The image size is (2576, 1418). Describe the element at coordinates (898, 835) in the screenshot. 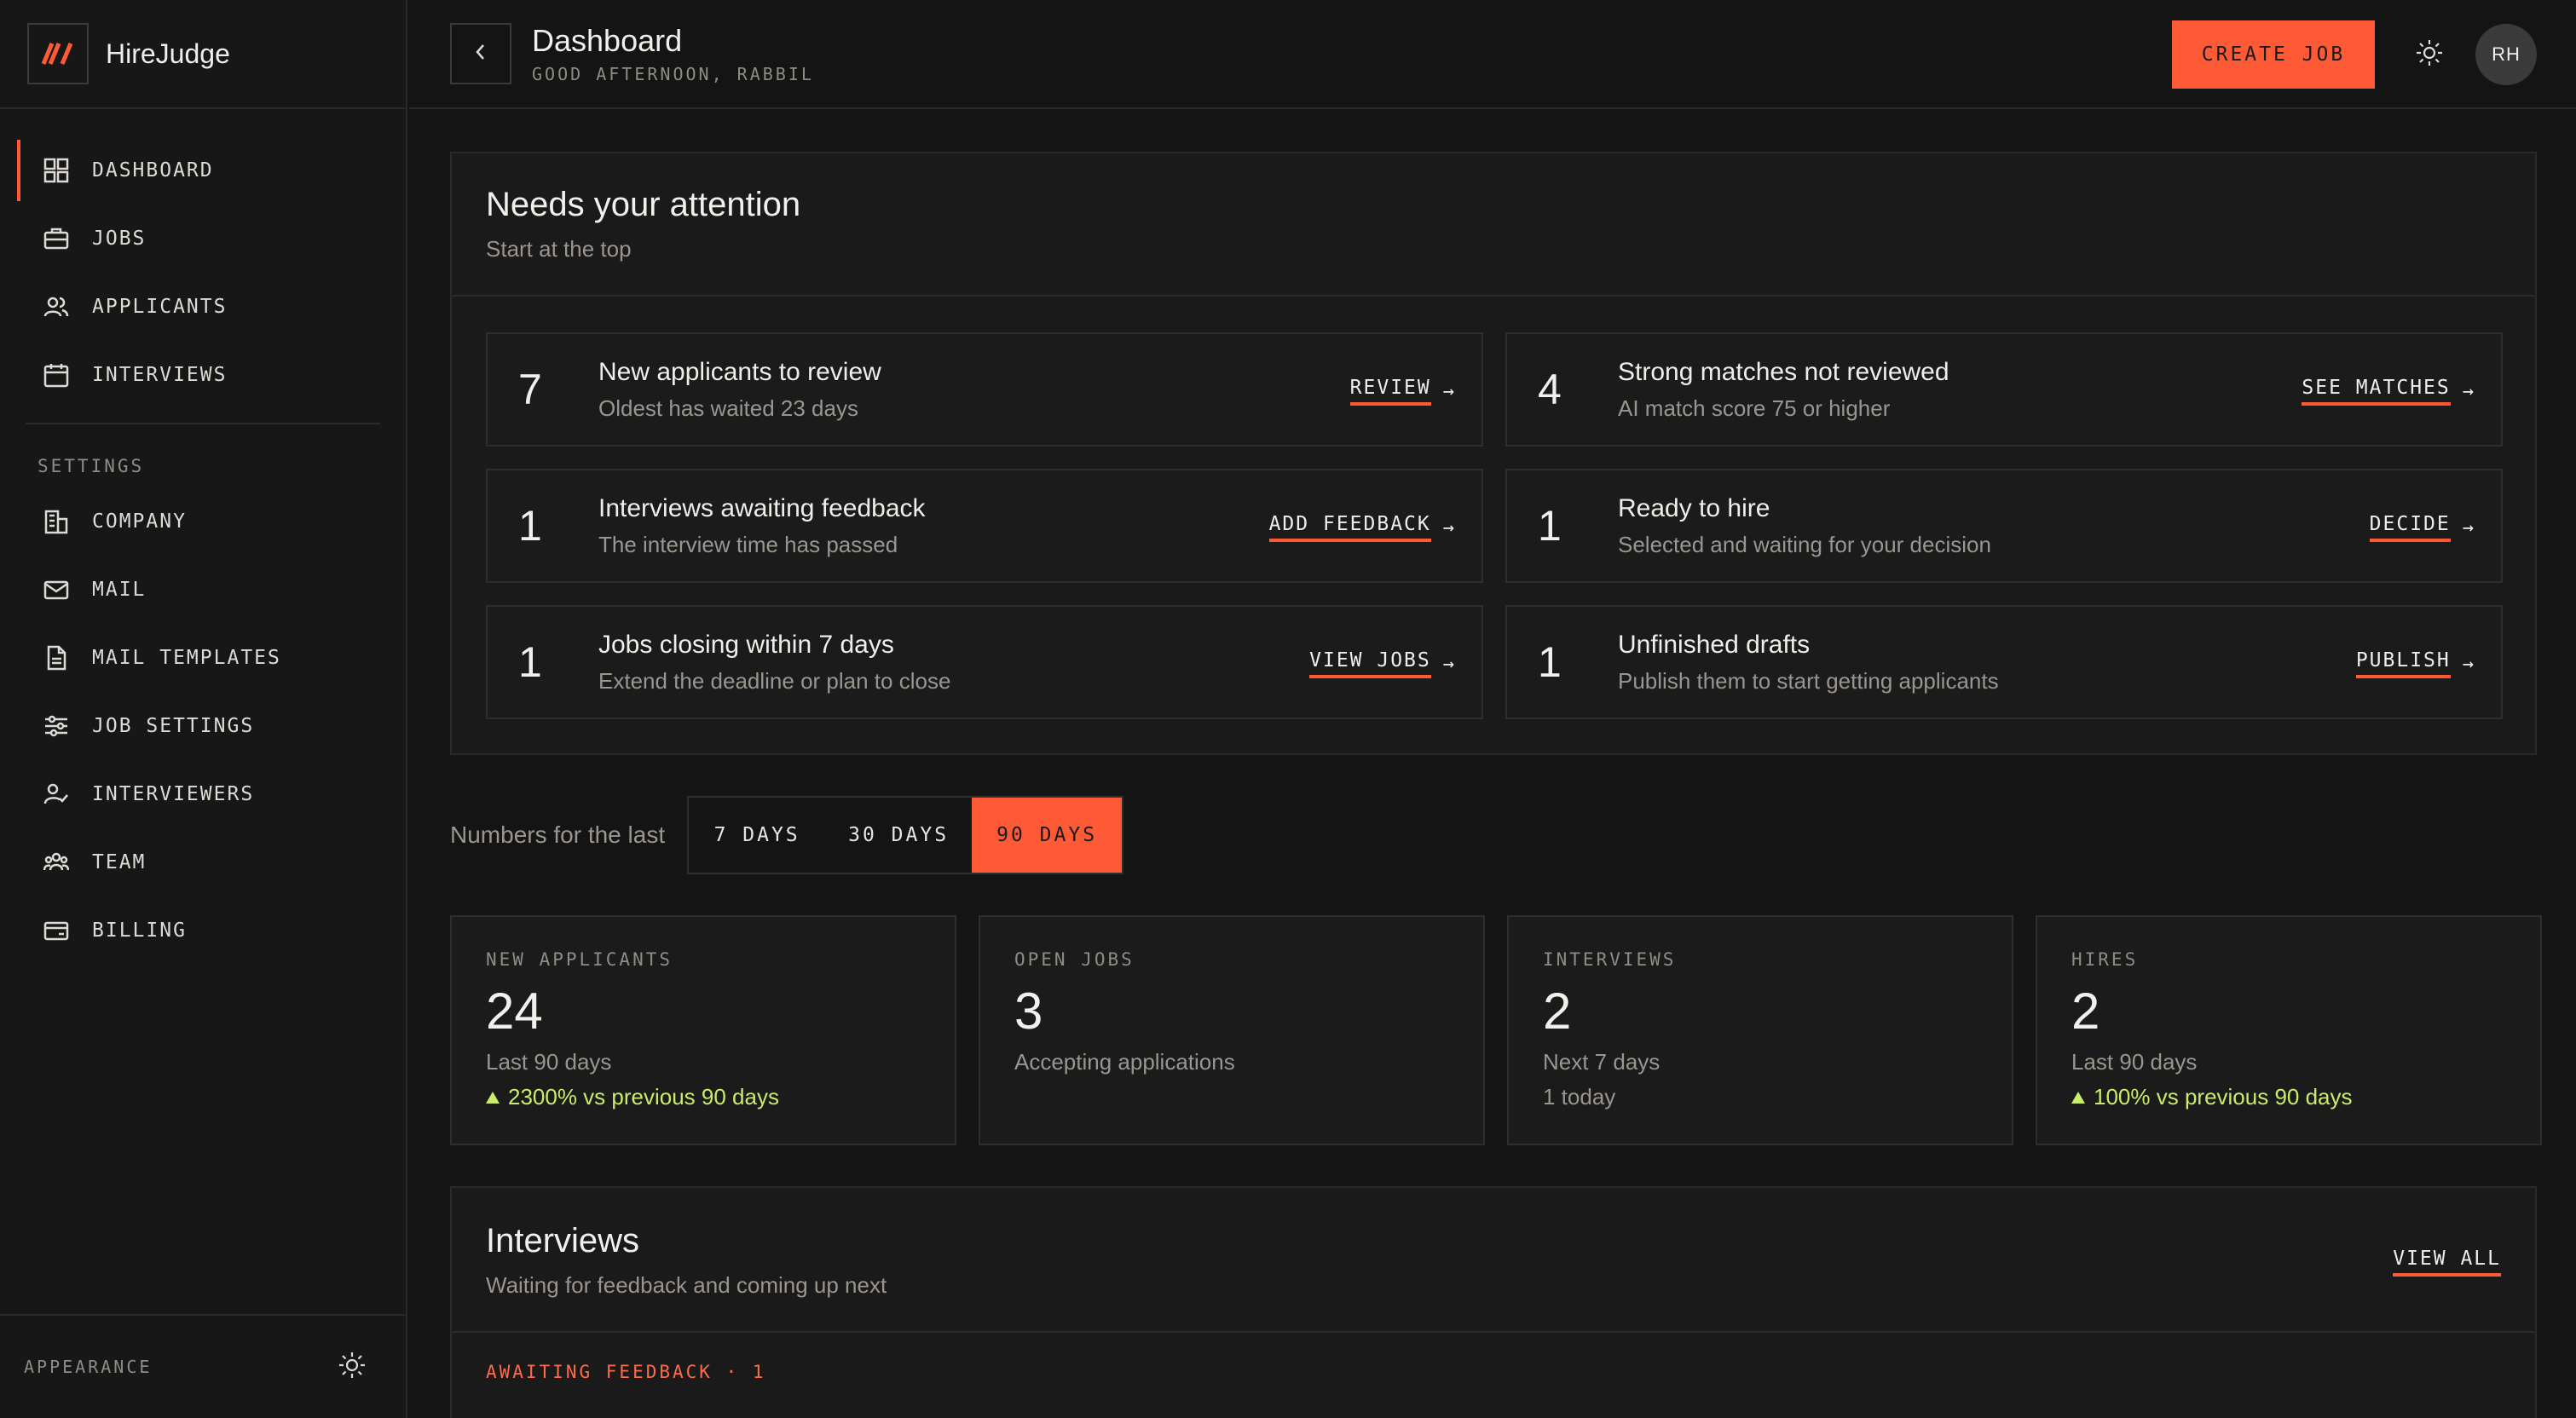

I see `range-30-days-button: 30 DAYS` at that location.